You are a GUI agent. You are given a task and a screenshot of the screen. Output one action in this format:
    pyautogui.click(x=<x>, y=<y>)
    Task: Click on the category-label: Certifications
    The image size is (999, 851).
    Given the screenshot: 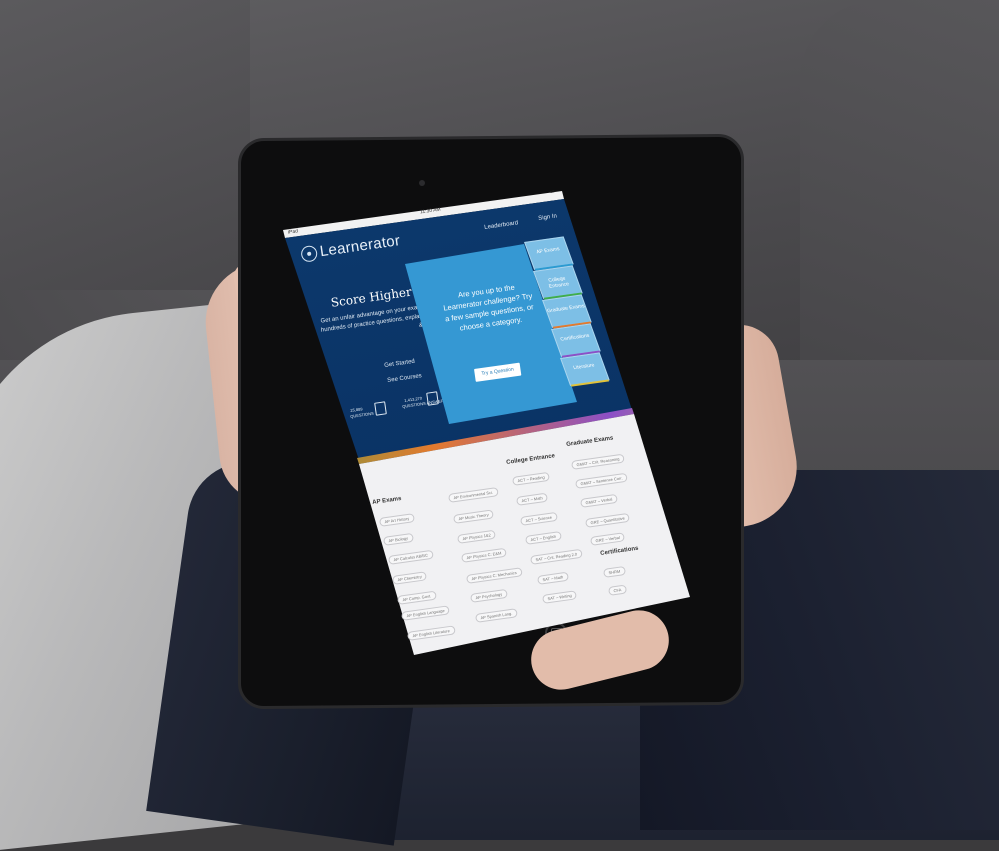 What is the action you would take?
    pyautogui.click(x=575, y=337)
    